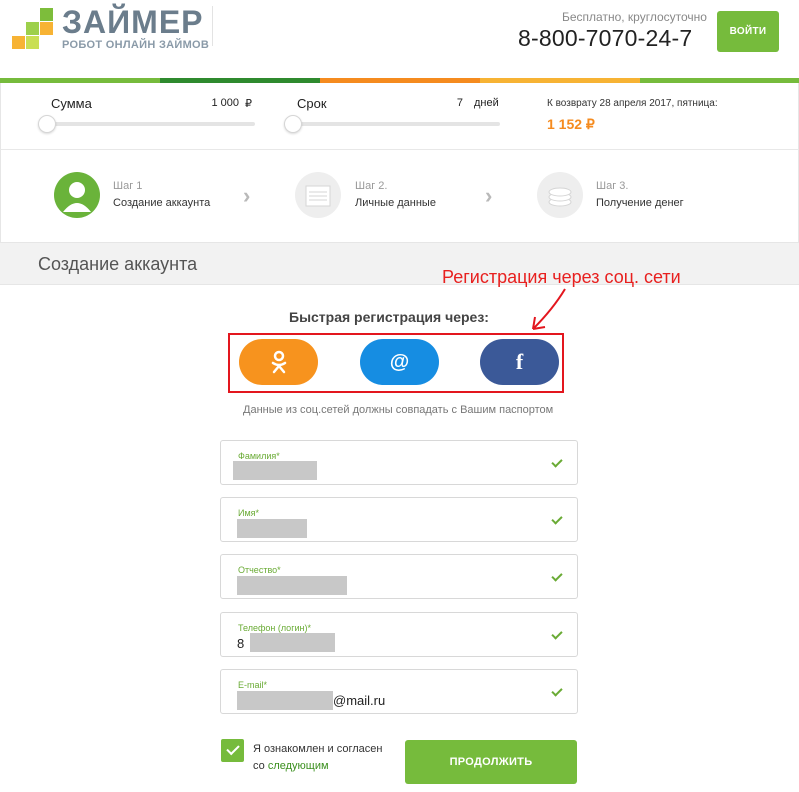  What do you see at coordinates (225, 103) in the screenshot?
I see `sum-value: 1 000` at bounding box center [225, 103].